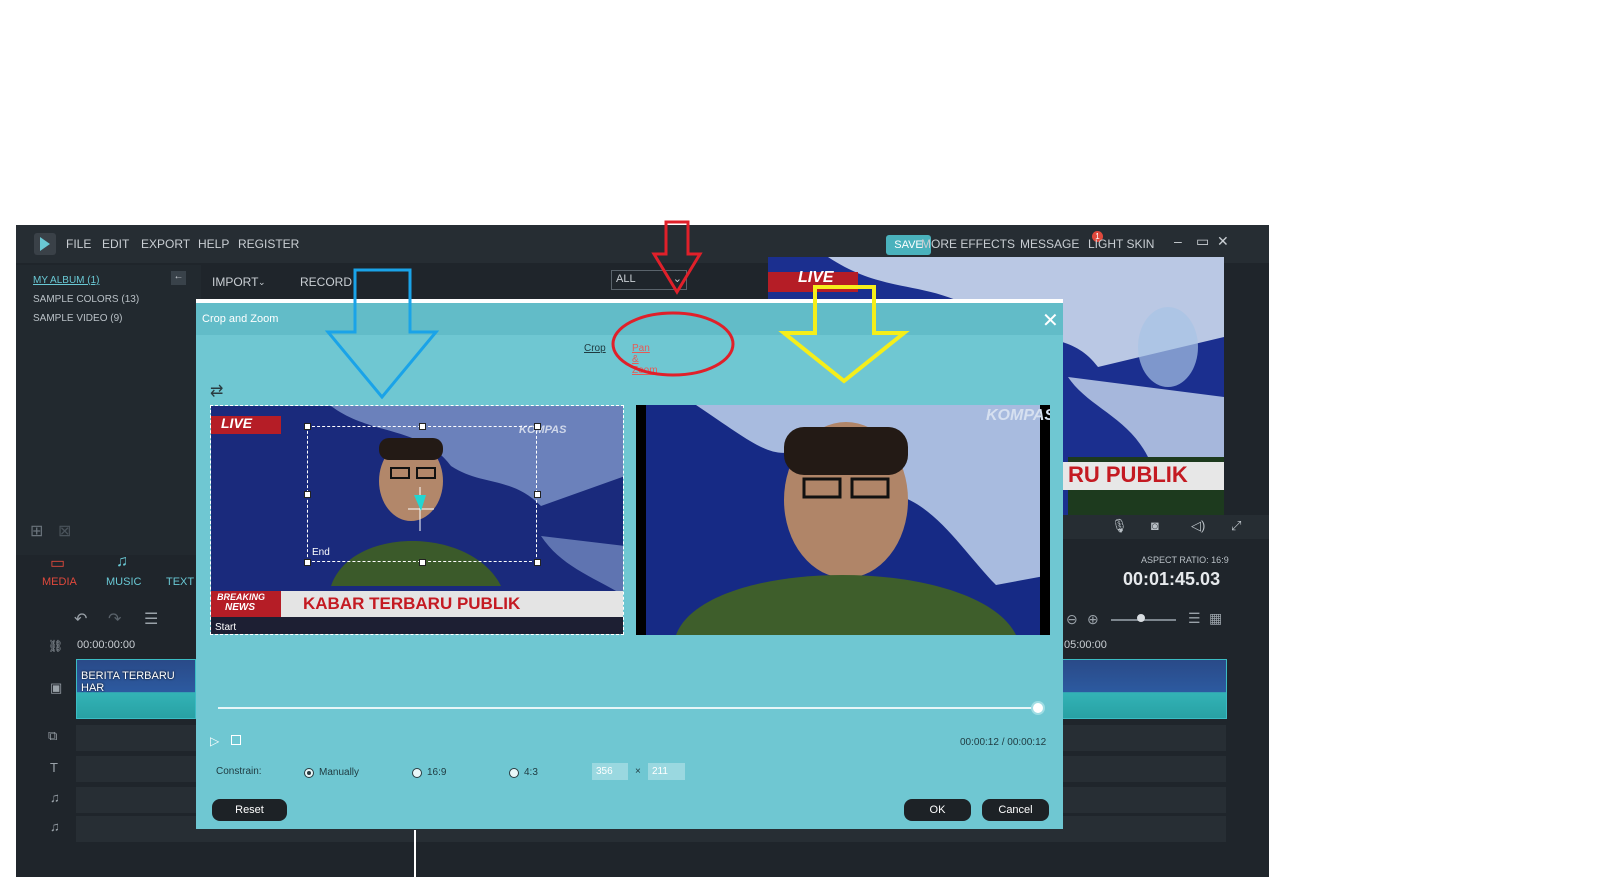 Image resolution: width=1600 pixels, height=877 pixels. Describe the element at coordinates (114, 619) in the screenshot. I see `redo-icon: ↷` at that location.